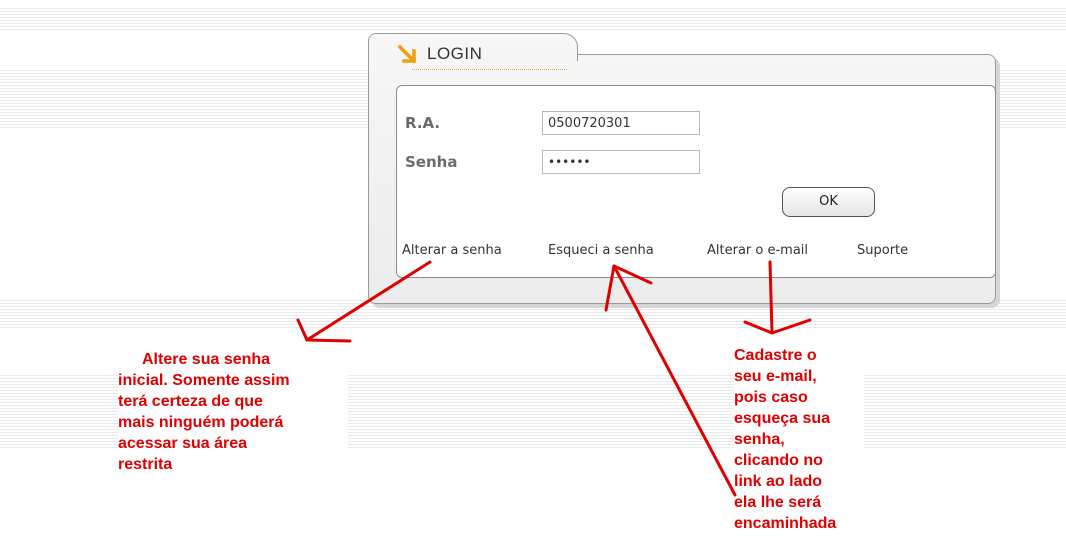  Describe the element at coordinates (670, 380) in the screenshot. I see `arrow-from-right-note` at that location.